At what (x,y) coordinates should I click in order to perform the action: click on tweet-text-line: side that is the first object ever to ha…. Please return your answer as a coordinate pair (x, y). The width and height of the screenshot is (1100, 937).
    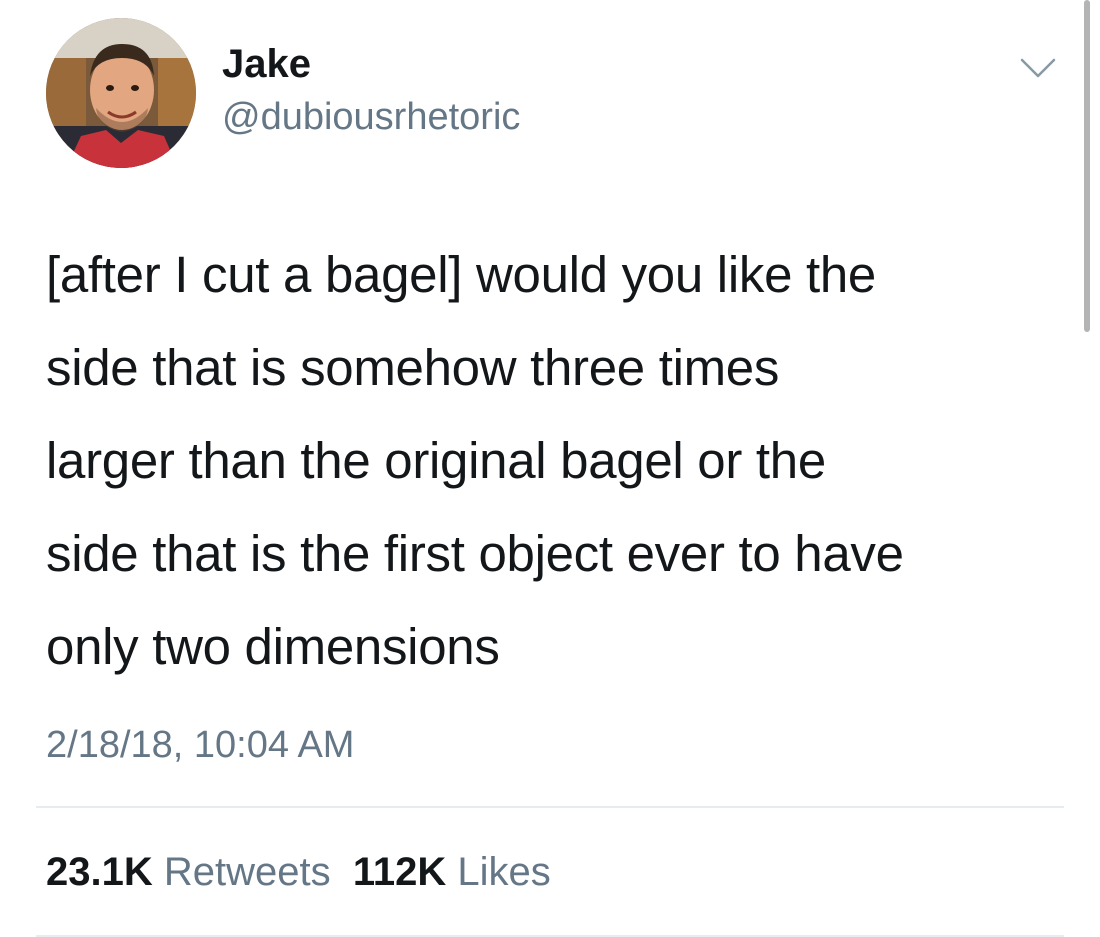
    Looking at the image, I should click on (475, 553).